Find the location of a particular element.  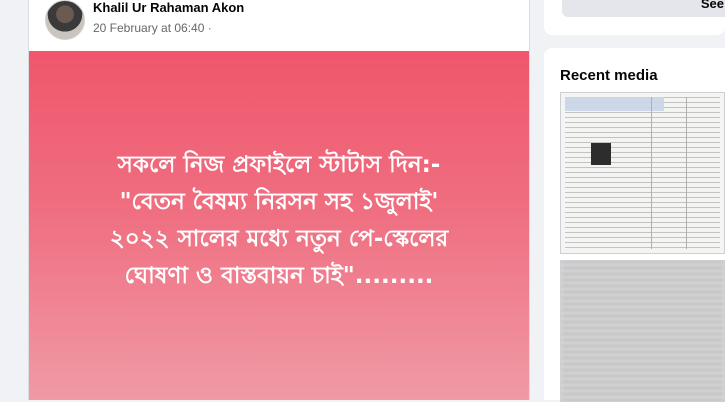

sidebar-top-card: See is located at coordinates (634, 17).